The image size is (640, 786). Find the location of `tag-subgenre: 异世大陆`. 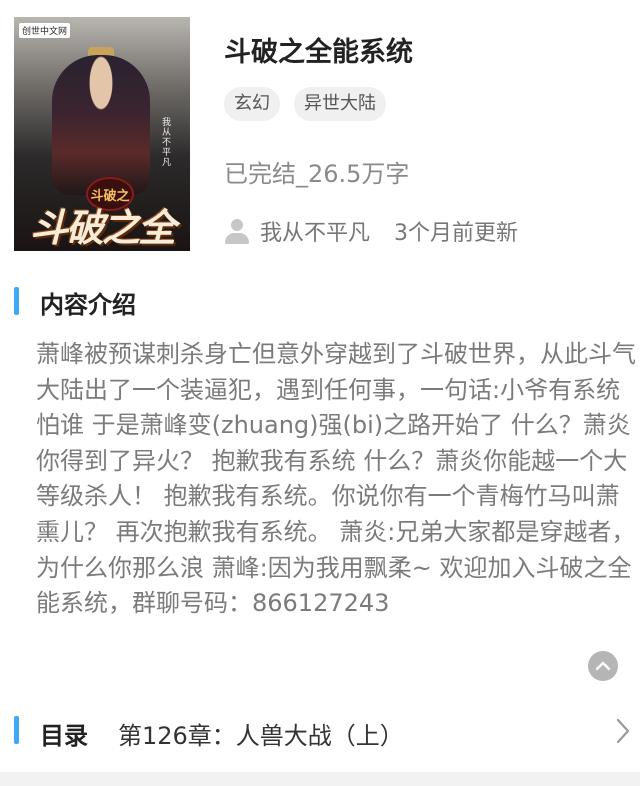

tag-subgenre: 异世大陆 is located at coordinates (340, 104).